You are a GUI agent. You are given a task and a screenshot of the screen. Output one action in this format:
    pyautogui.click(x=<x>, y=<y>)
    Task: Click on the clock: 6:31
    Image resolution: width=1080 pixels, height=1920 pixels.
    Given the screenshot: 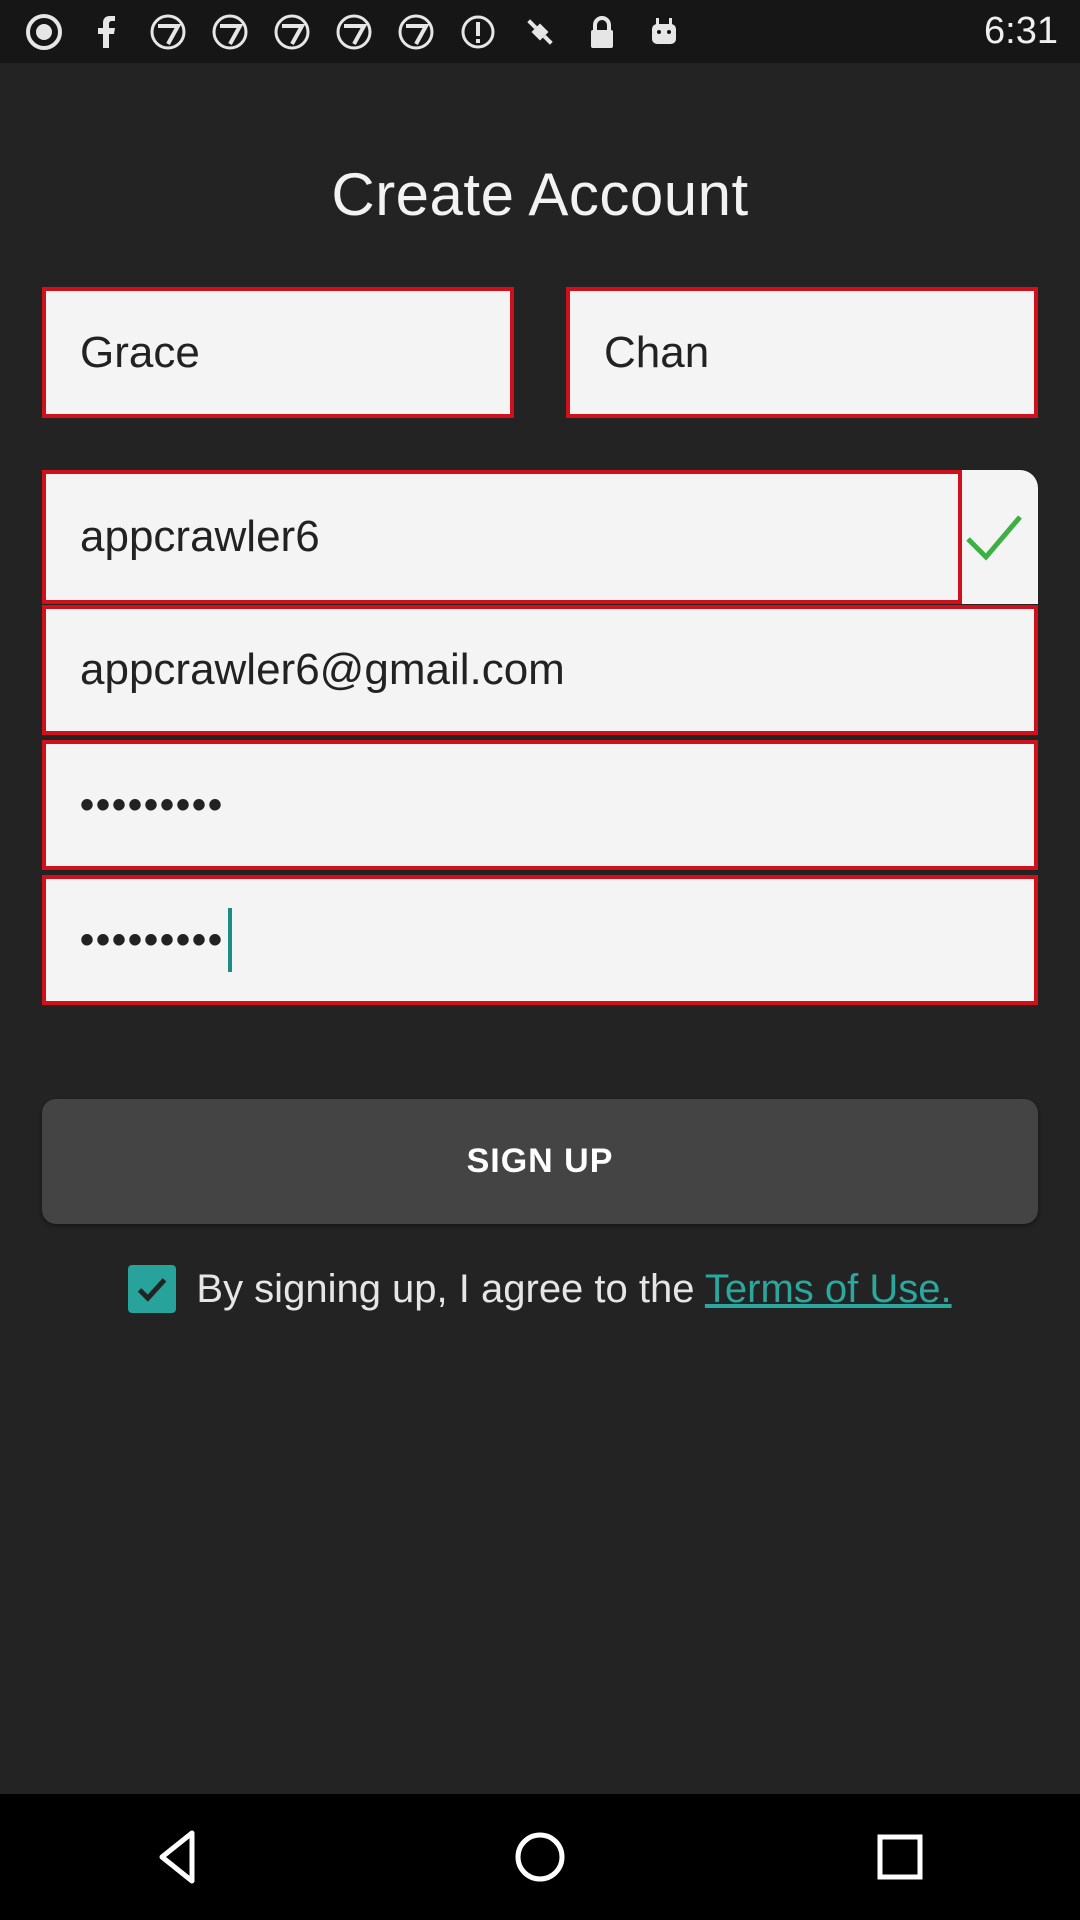 What is the action you would take?
    pyautogui.click(x=1021, y=31)
    